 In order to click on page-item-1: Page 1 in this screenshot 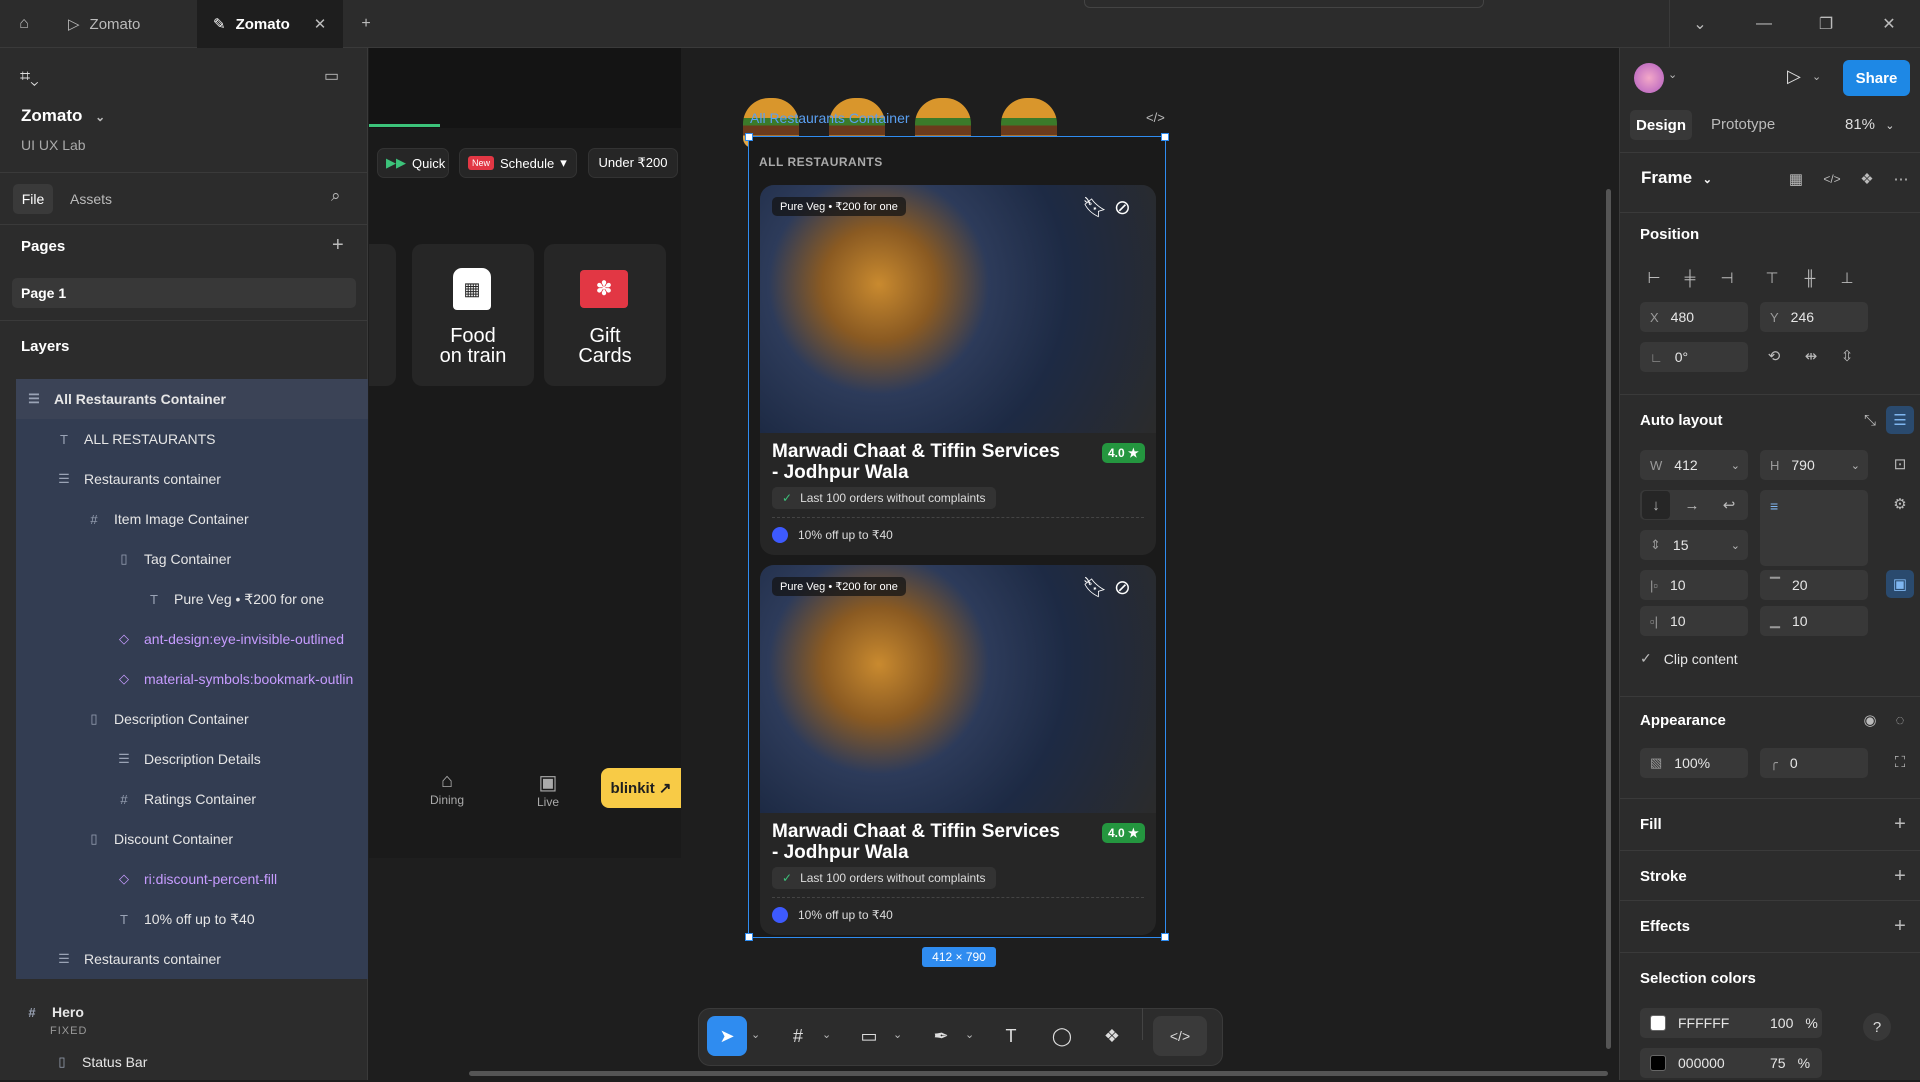, I will do `click(184, 293)`.